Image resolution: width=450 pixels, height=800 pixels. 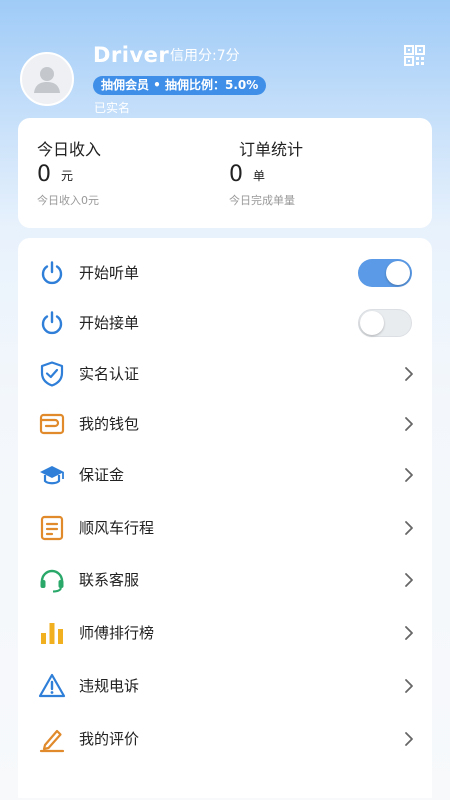 I want to click on wallet-icon, so click(x=52, y=424).